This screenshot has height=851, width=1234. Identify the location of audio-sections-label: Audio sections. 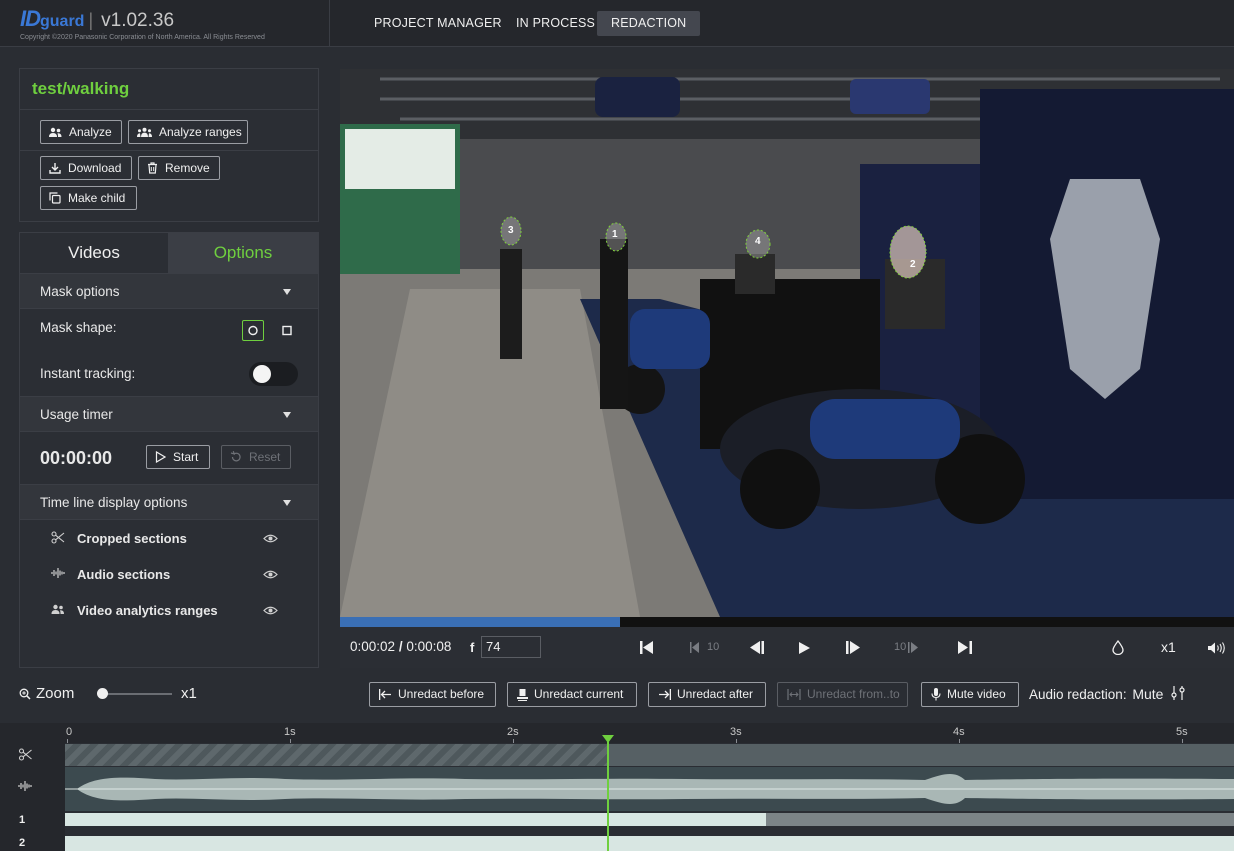
(124, 574).